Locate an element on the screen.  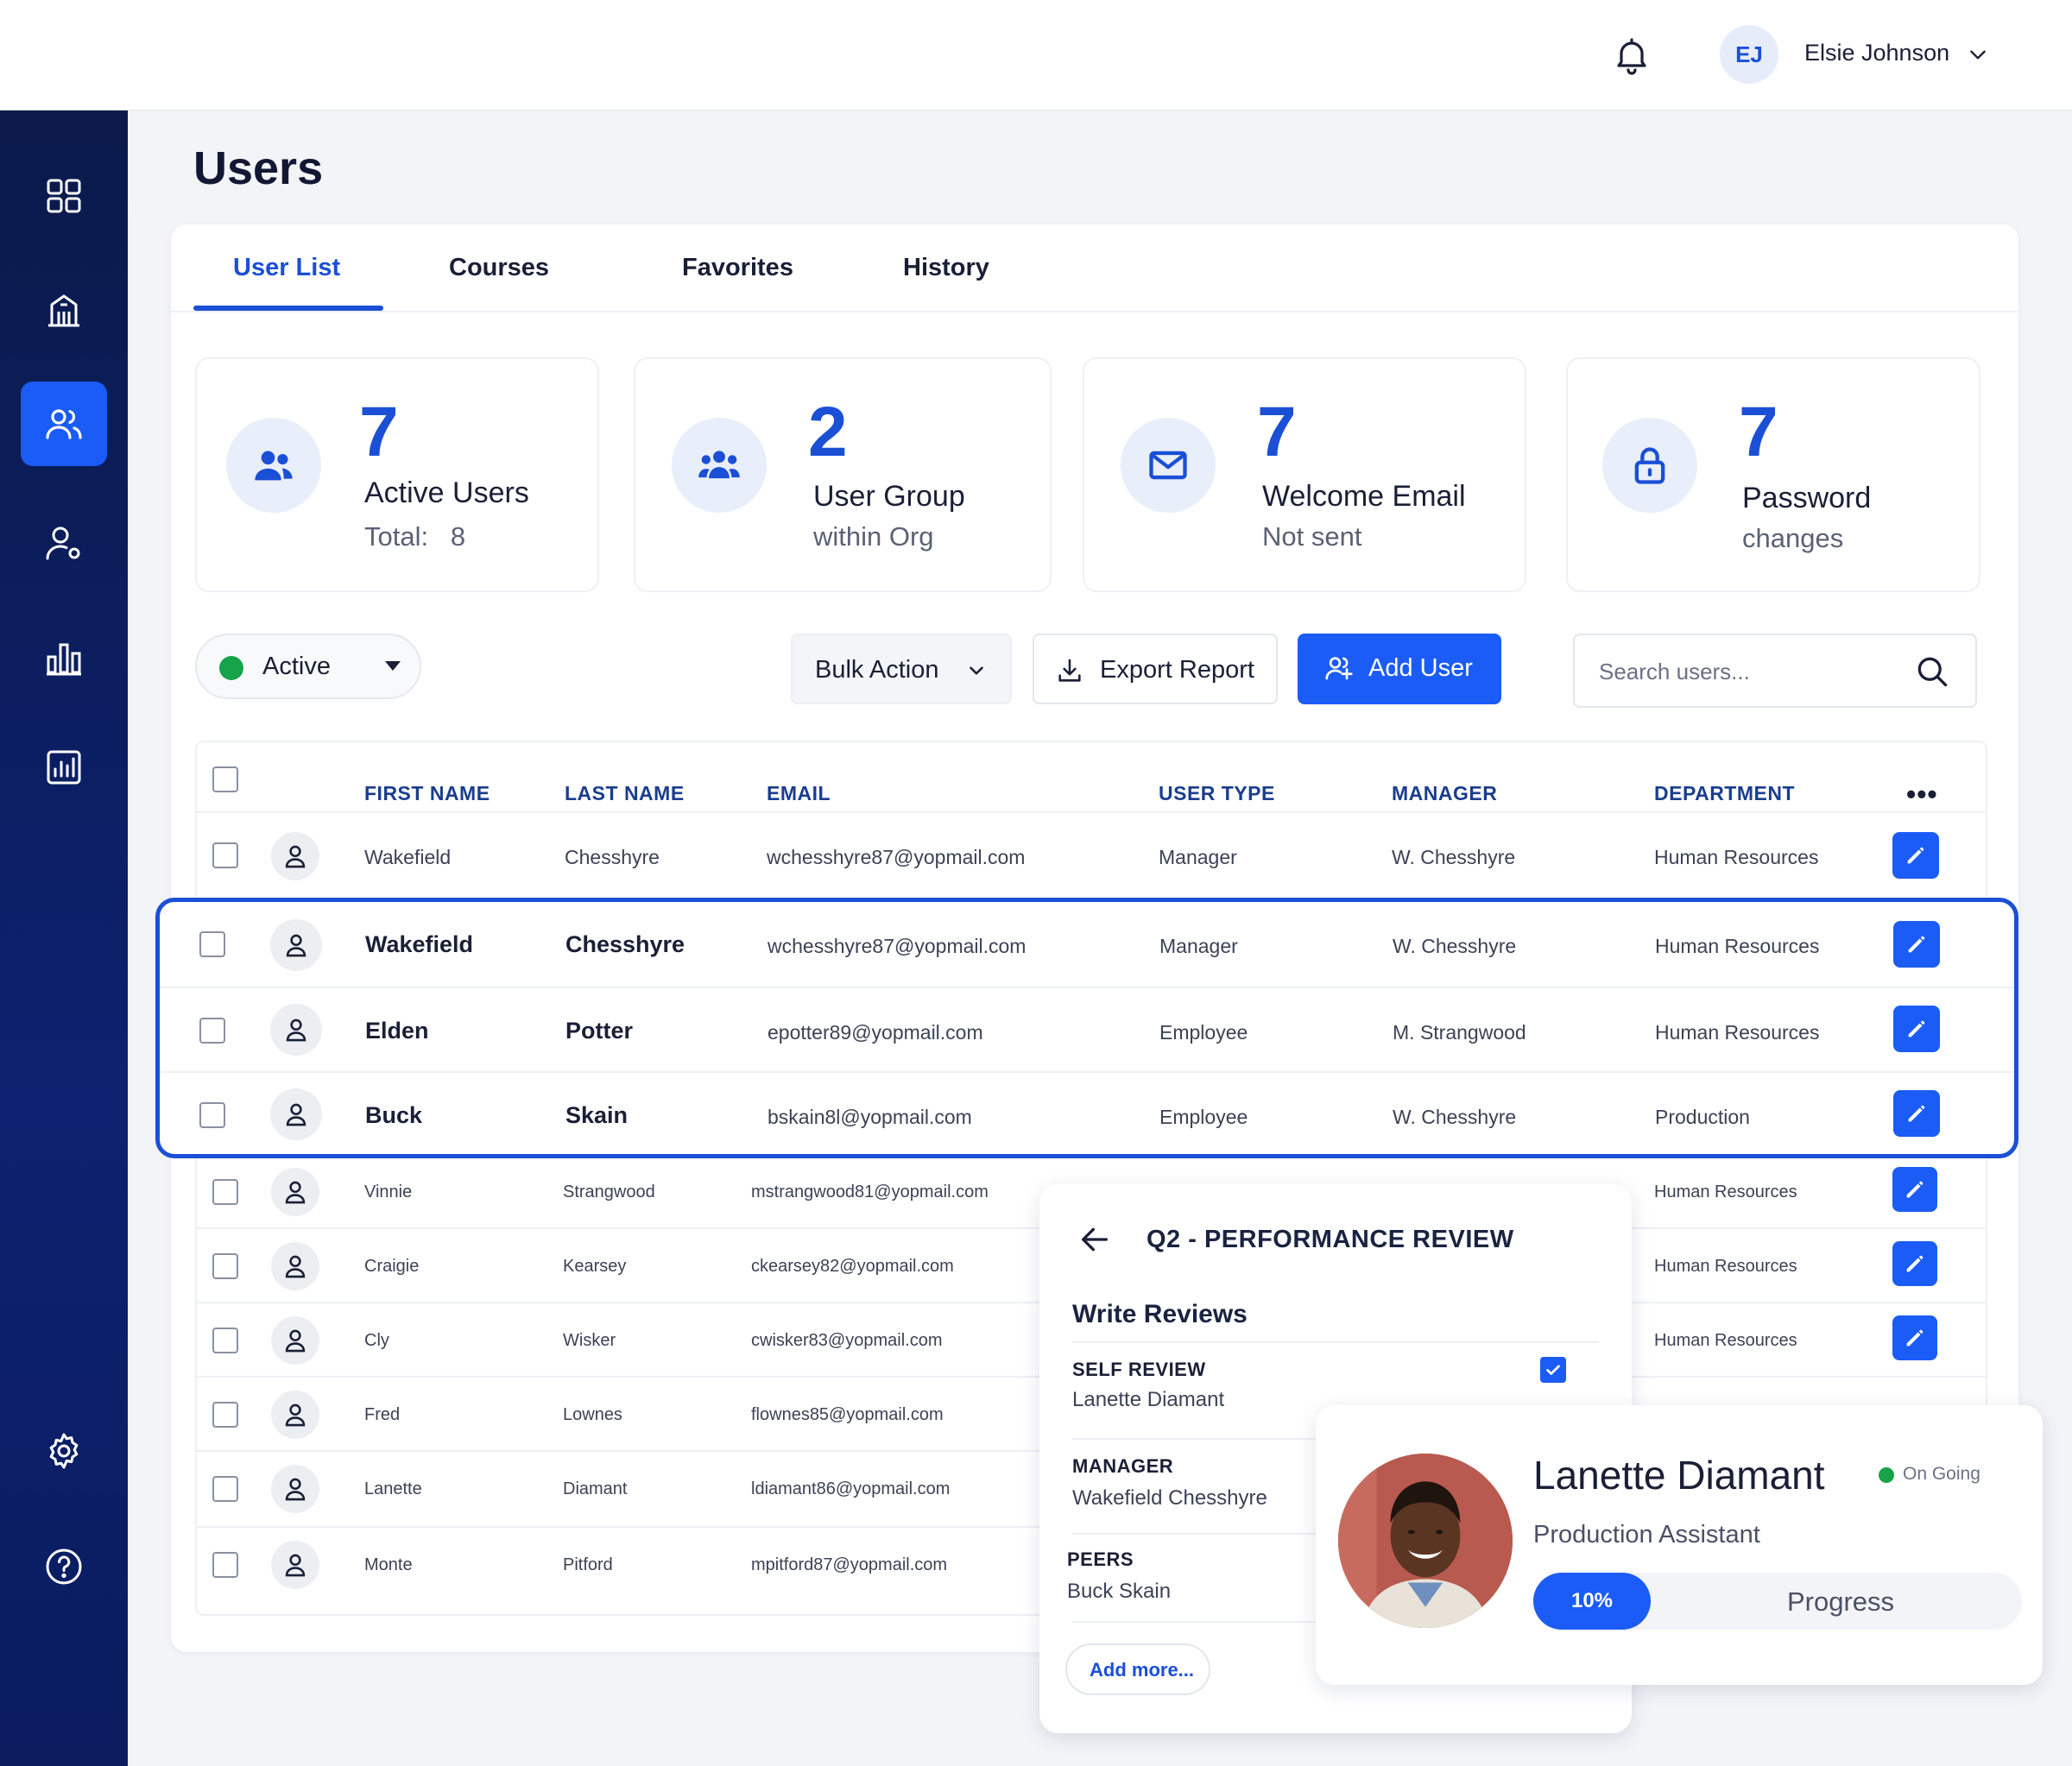
tab-user-list: User List is located at coordinates (286, 268).